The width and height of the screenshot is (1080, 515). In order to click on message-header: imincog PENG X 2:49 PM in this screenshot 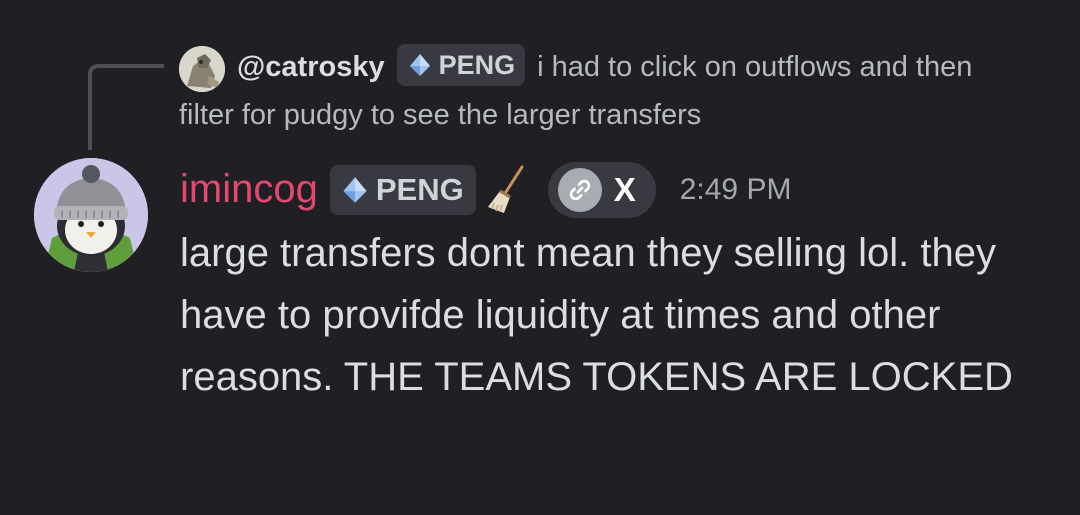, I will do `click(485, 190)`.